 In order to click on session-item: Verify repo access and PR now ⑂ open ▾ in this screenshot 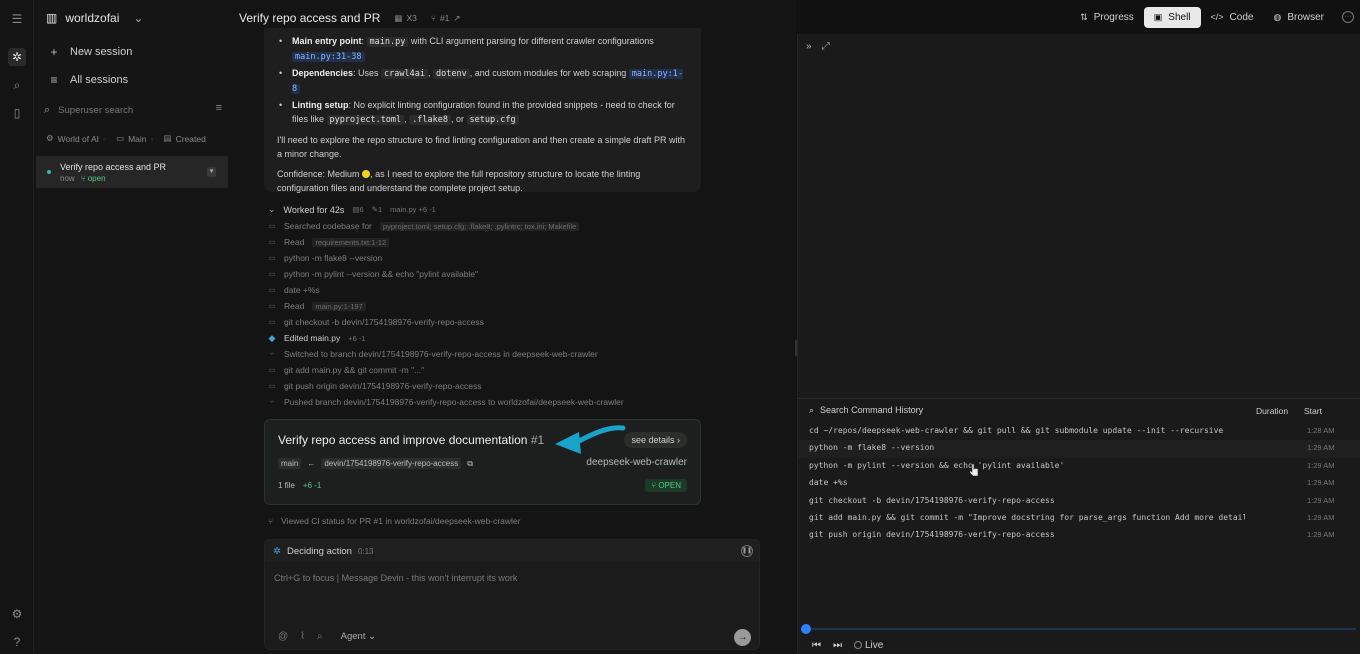, I will do `click(132, 172)`.